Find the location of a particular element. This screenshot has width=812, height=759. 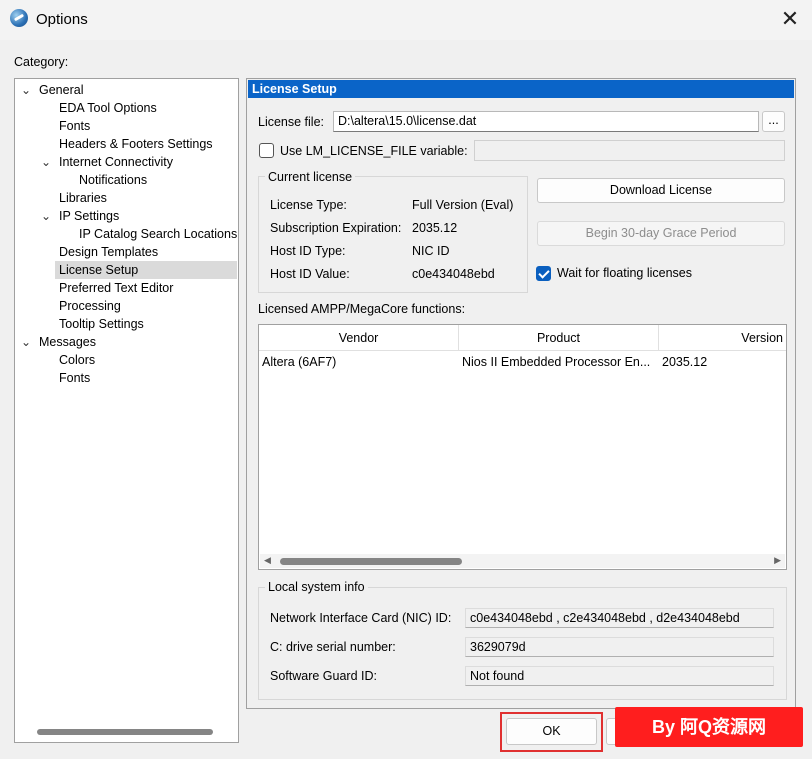

scroll-left-icon: ◀ is located at coordinates (267, 560).